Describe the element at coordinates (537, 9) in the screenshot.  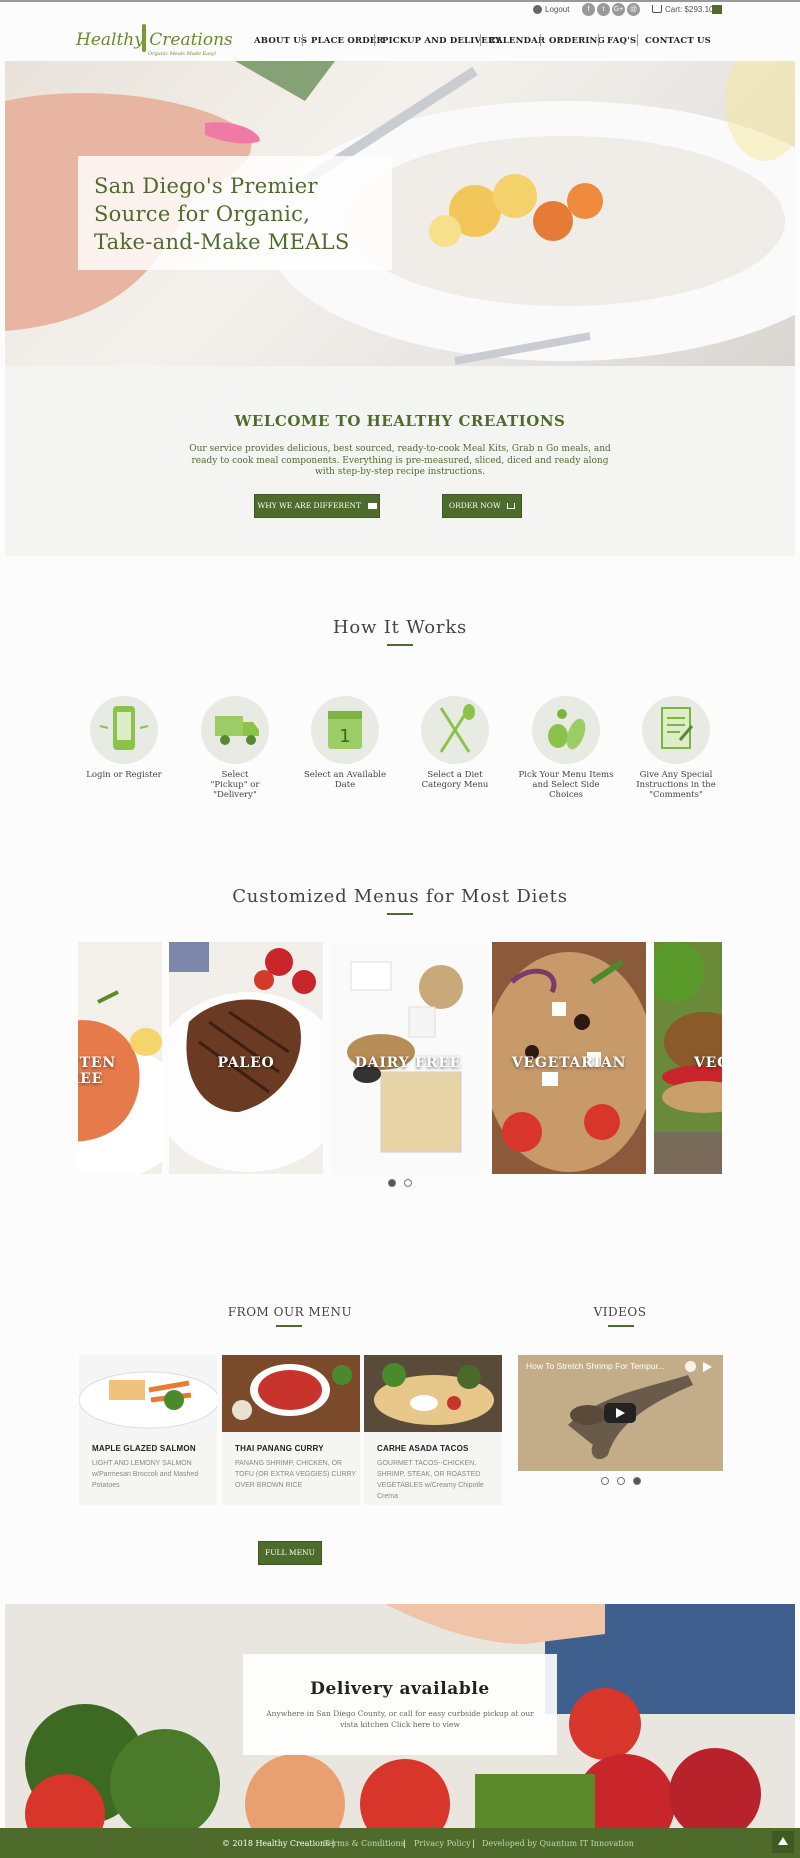
I see `user-icon` at that location.